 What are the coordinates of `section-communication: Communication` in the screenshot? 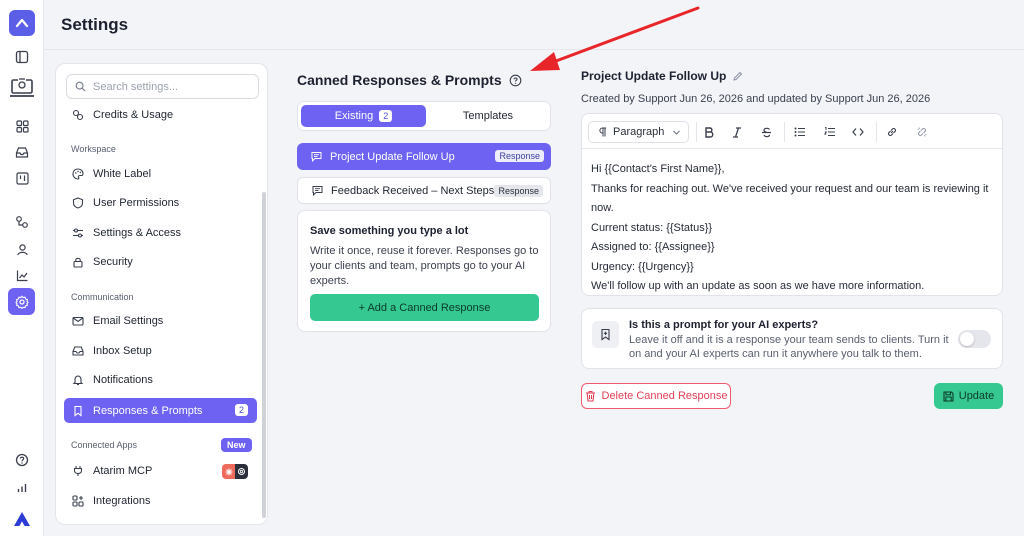 It's located at (102, 297).